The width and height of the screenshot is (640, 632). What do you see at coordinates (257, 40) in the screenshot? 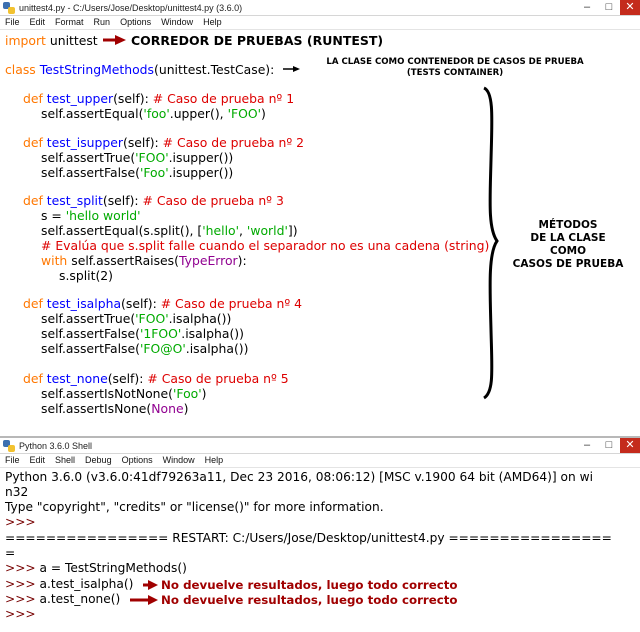
I see `runner-annotation: CORREDOR DE PRUEBAS (RUNTEST)` at bounding box center [257, 40].